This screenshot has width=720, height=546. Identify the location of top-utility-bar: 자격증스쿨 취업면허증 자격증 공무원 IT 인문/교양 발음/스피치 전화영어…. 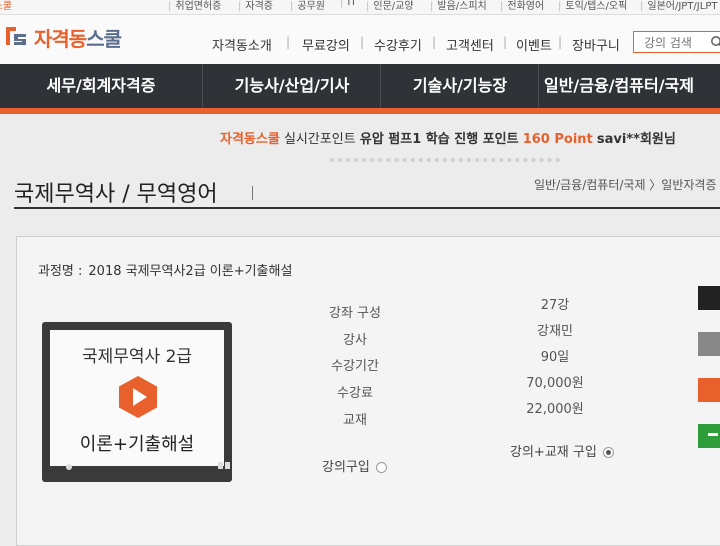
(360, 7).